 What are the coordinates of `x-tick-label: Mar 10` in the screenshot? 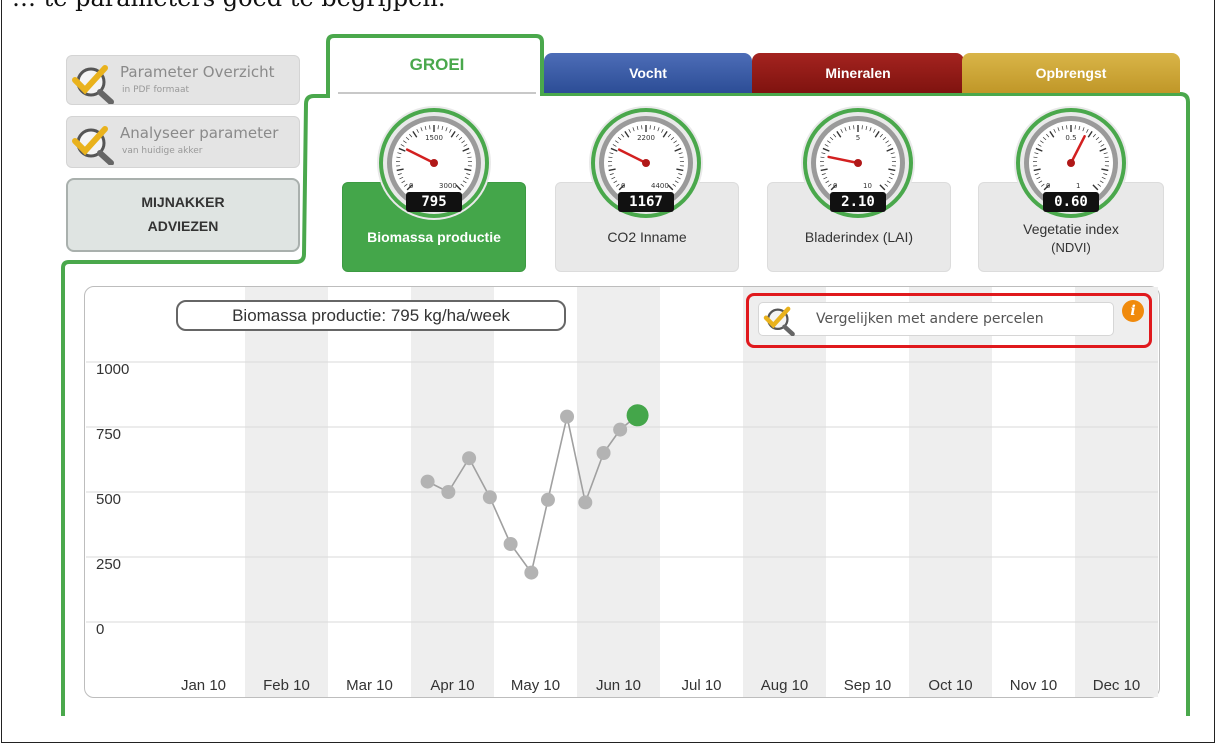 It's located at (369, 685).